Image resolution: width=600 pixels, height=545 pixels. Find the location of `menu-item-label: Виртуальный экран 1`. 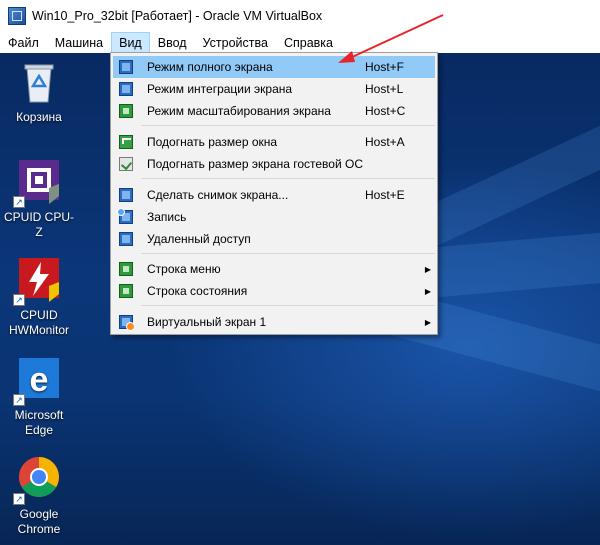

menu-item-label: Виртуальный экран 1 is located at coordinates (207, 322).